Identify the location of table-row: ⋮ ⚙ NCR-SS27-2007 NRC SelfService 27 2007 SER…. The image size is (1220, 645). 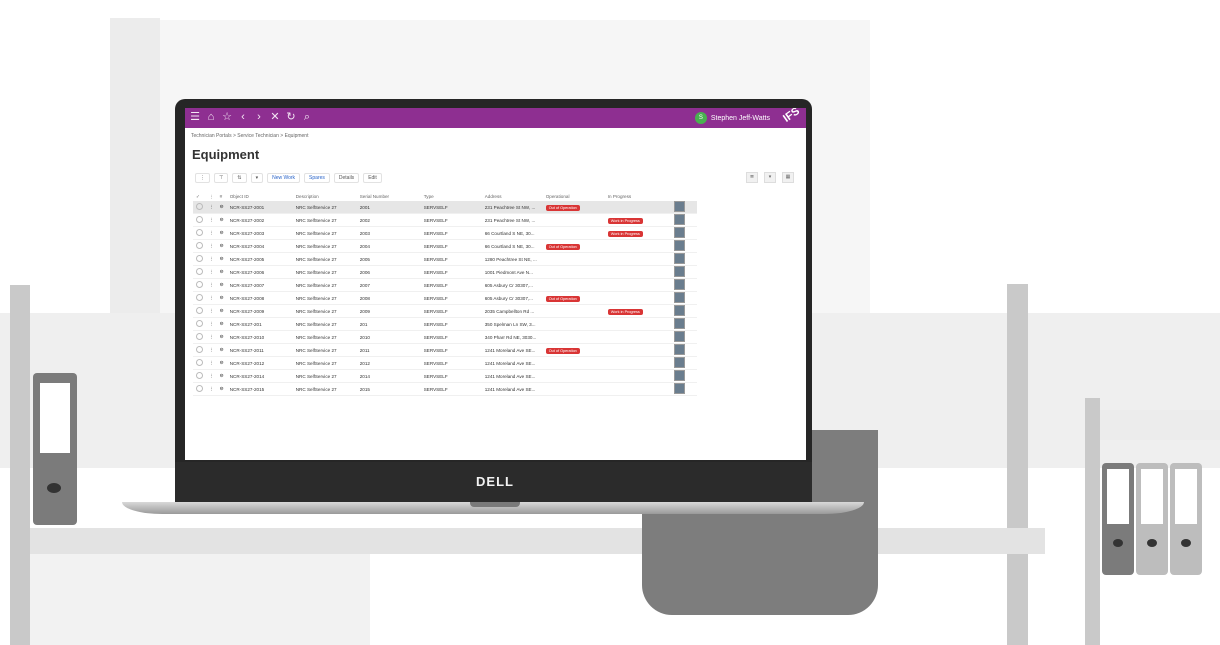
(445, 285).